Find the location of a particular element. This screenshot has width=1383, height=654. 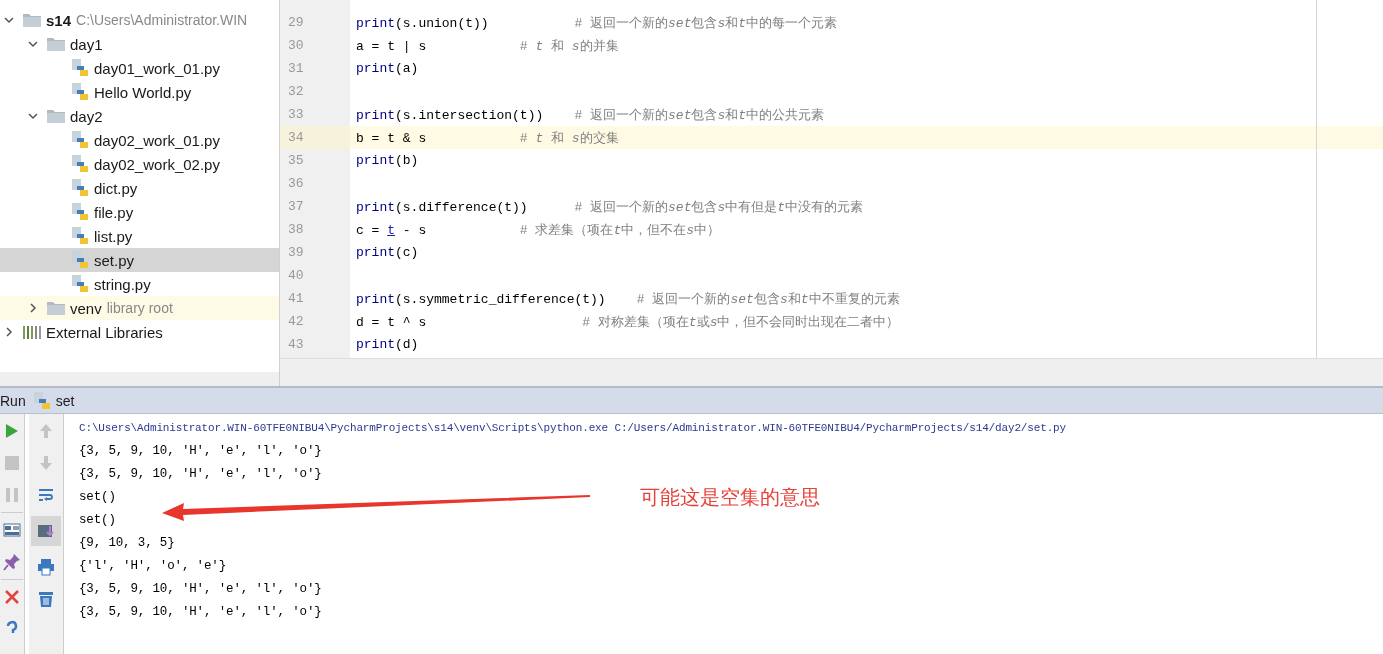

tree-item: day02_work_01.py is located at coordinates (139, 140).